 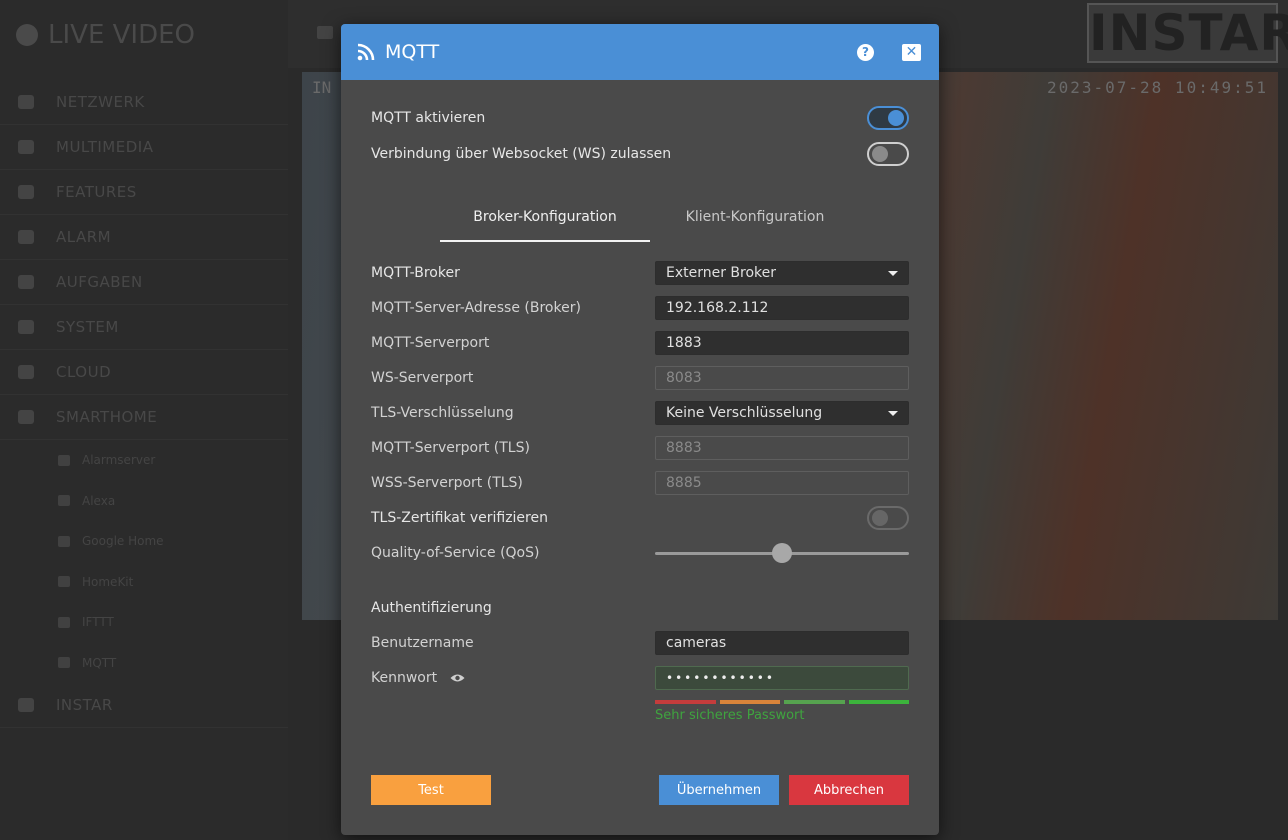 What do you see at coordinates (545, 222) in the screenshot?
I see `tab-broker-config: Broker-Konfiguration` at bounding box center [545, 222].